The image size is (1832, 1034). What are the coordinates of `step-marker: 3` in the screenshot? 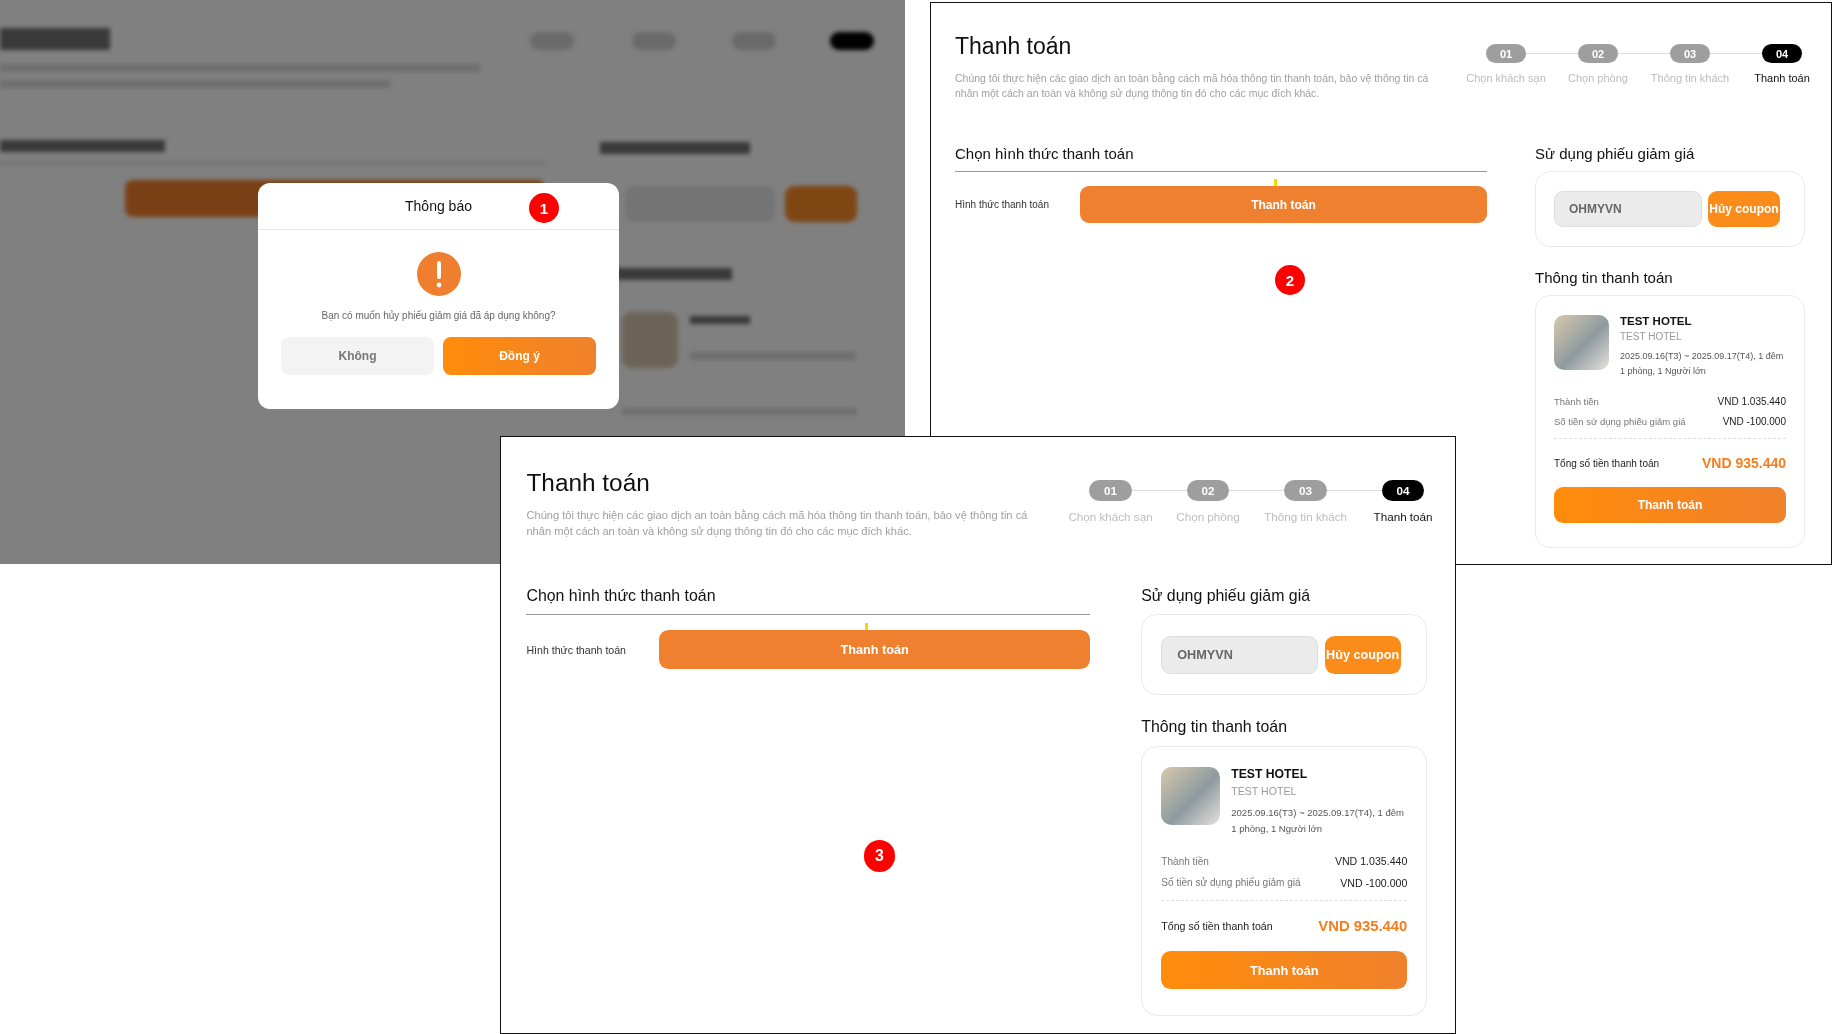 It's located at (879, 855).